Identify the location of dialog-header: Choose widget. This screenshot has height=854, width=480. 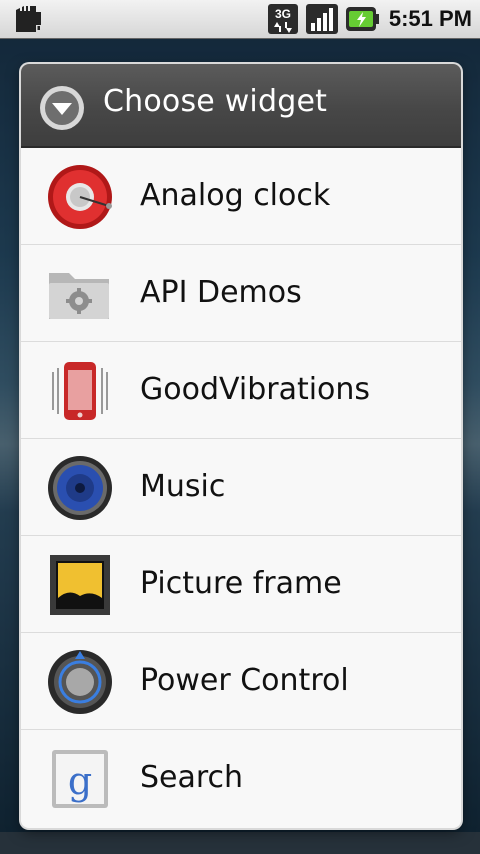
(241, 106).